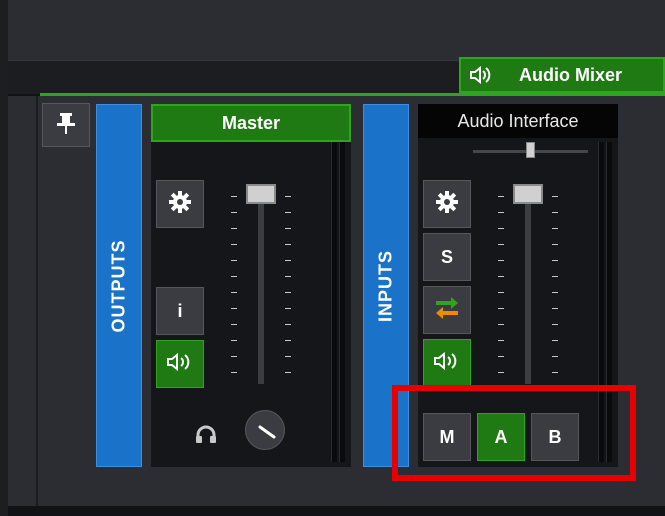 The image size is (665, 516). What do you see at coordinates (342, 302) in the screenshot?
I see `master-meter-right` at bounding box center [342, 302].